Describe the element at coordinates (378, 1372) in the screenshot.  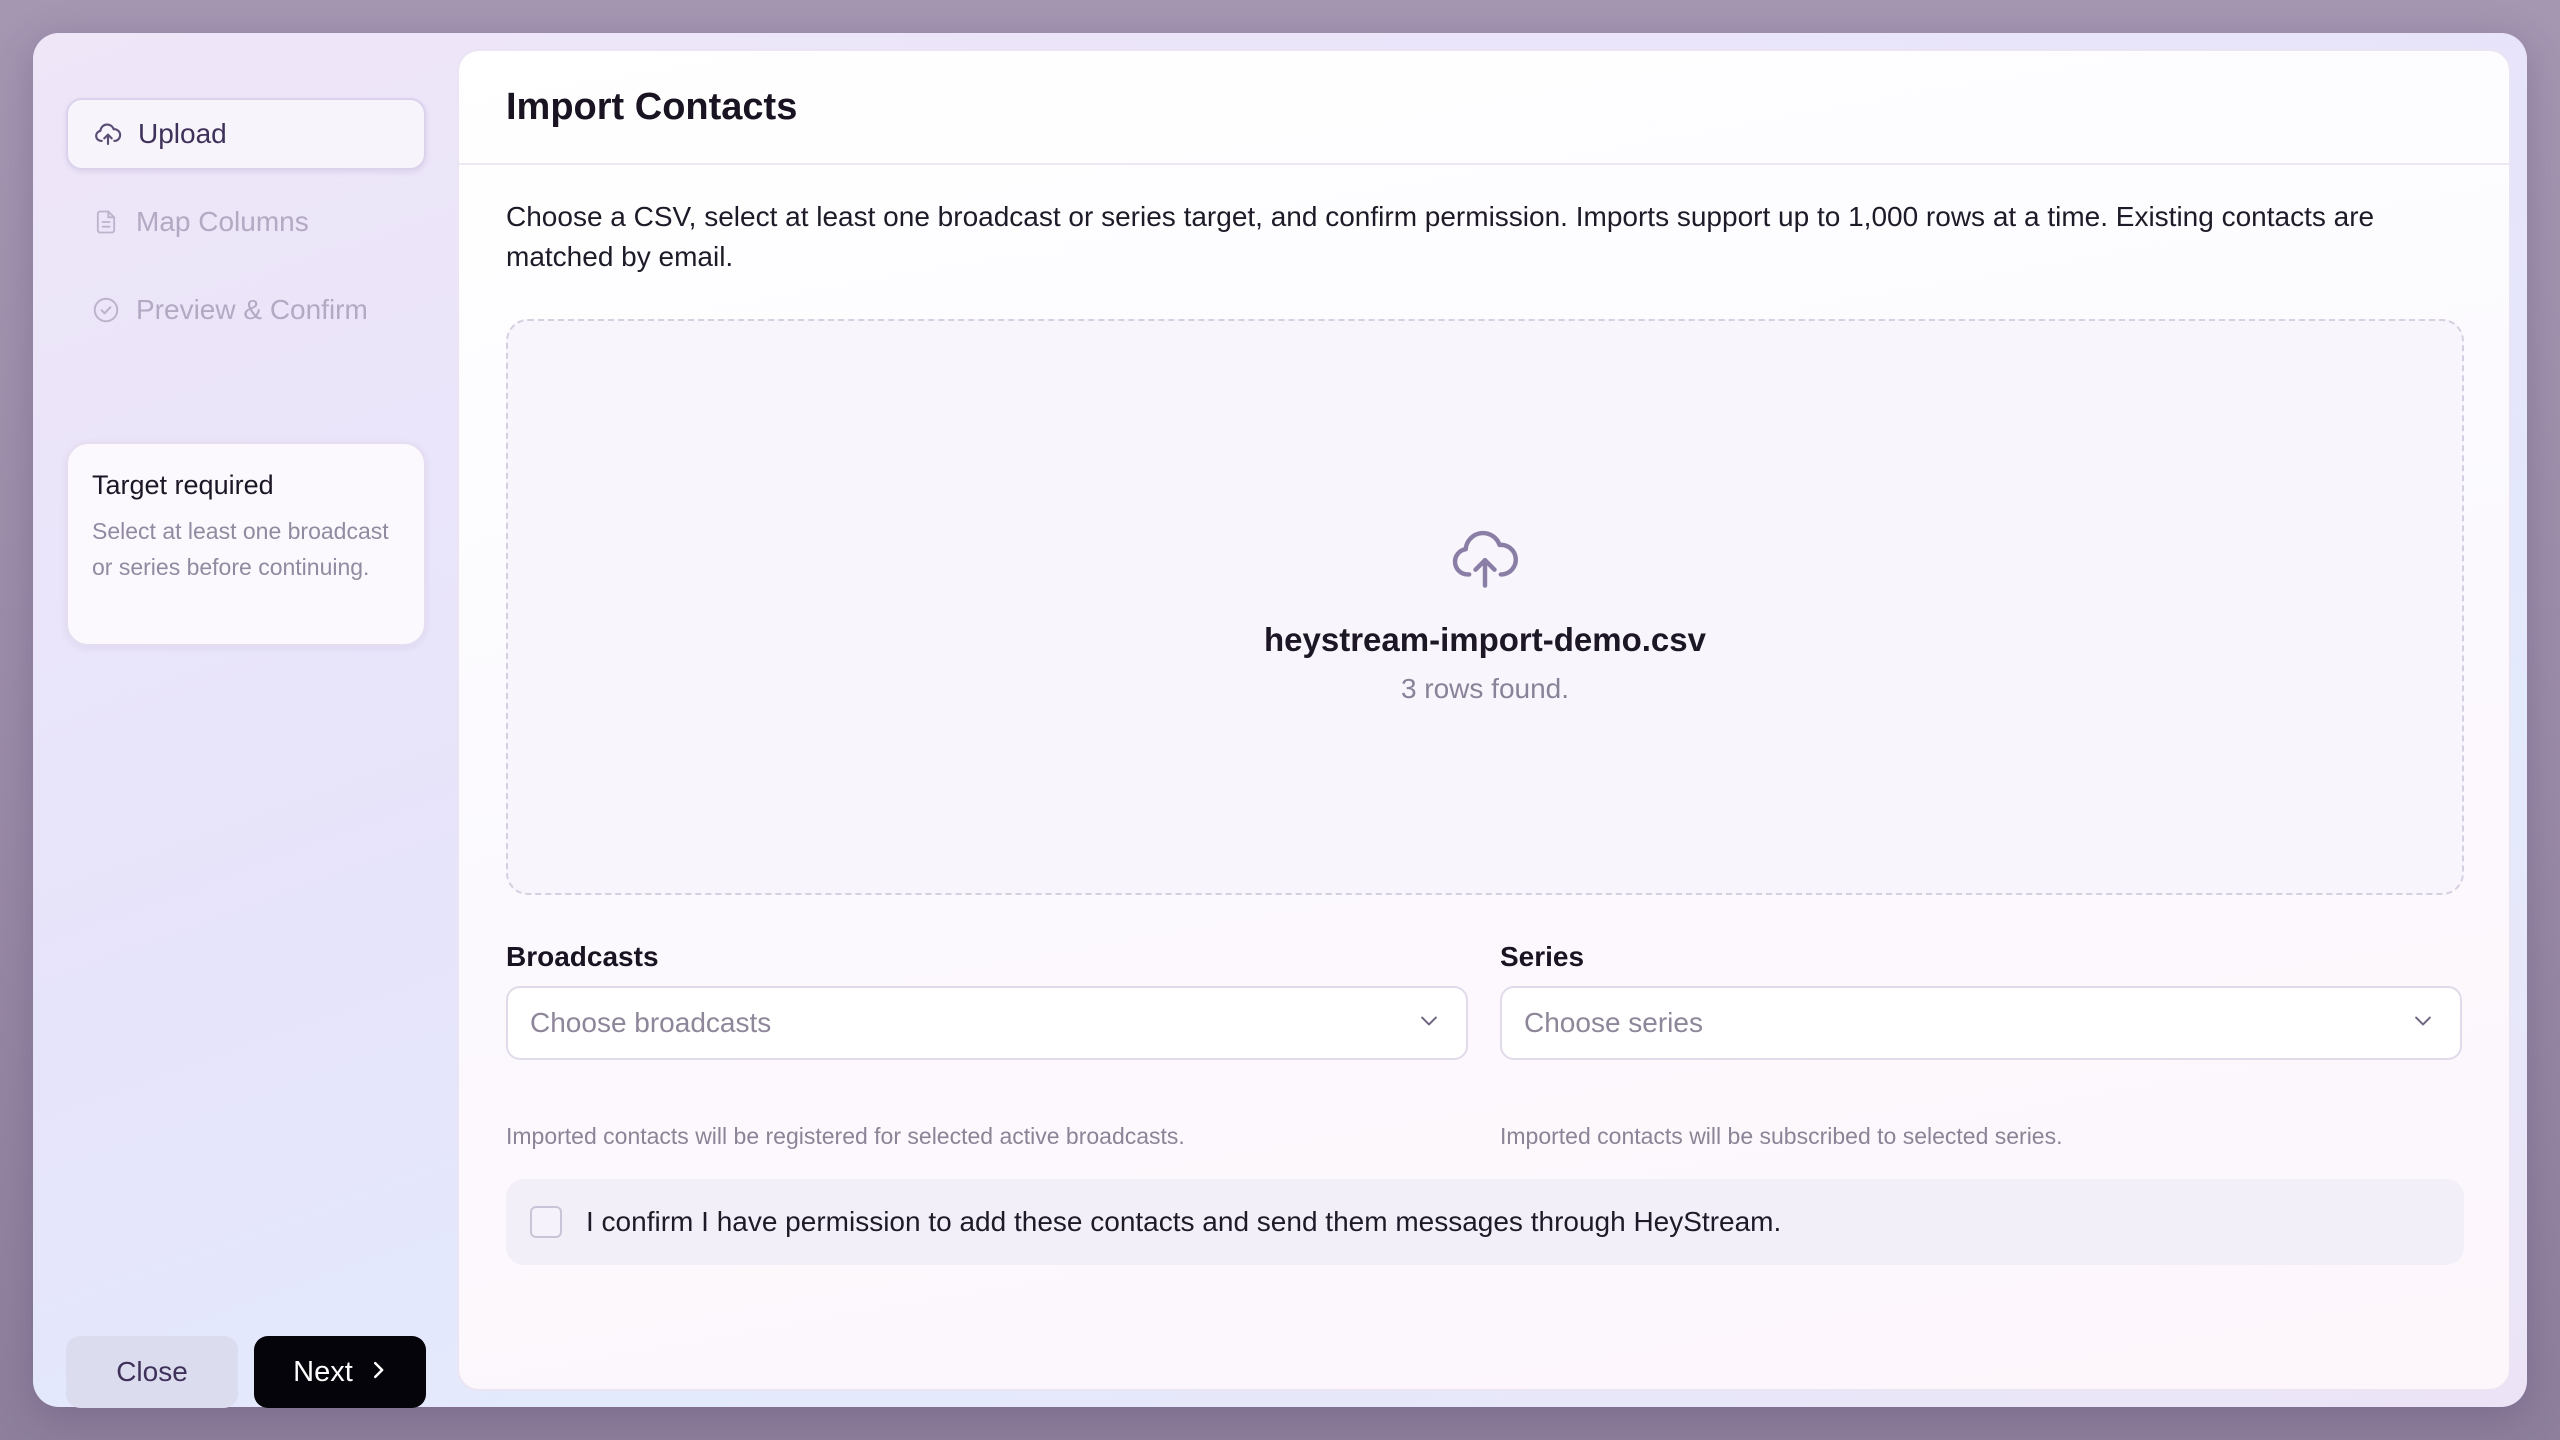
I see `chevron-right-icon` at that location.